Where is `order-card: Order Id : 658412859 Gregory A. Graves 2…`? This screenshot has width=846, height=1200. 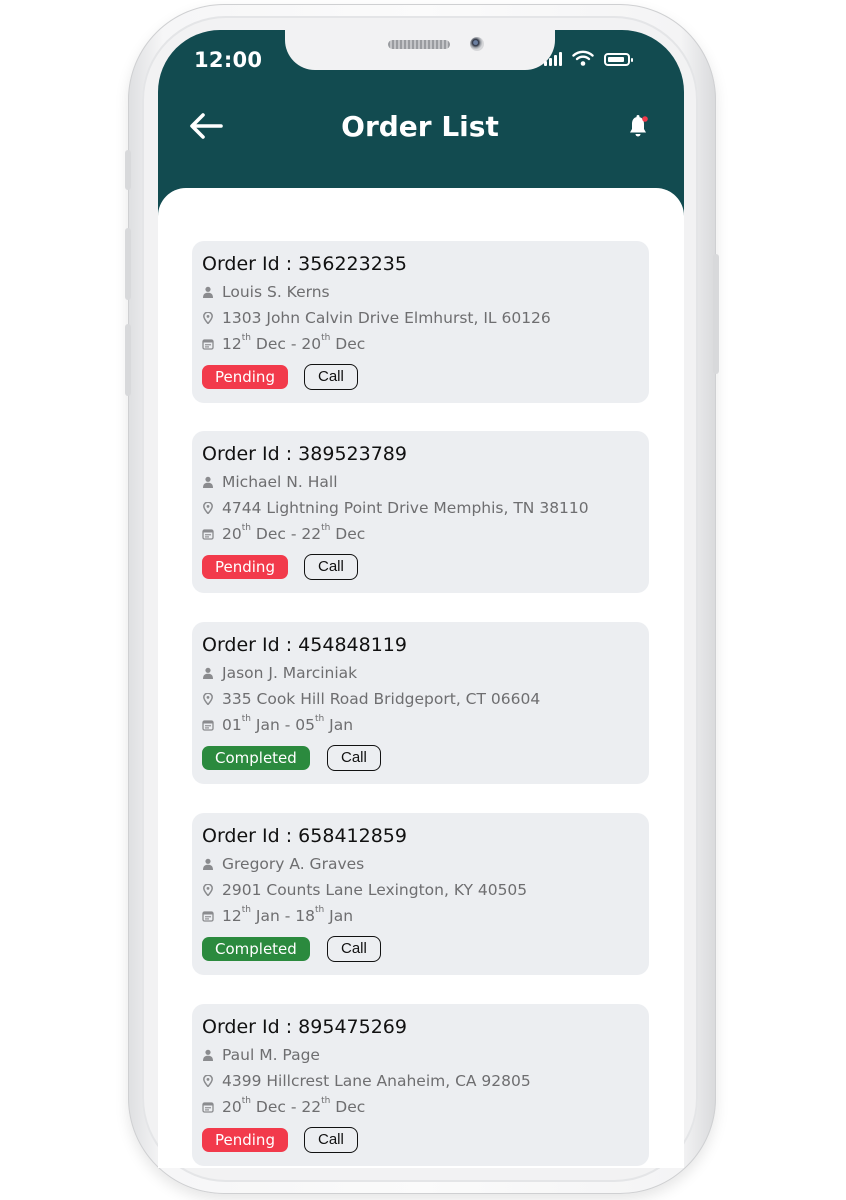
order-card: Order Id : 658412859 Gregory A. Graves 2… is located at coordinates (420, 894).